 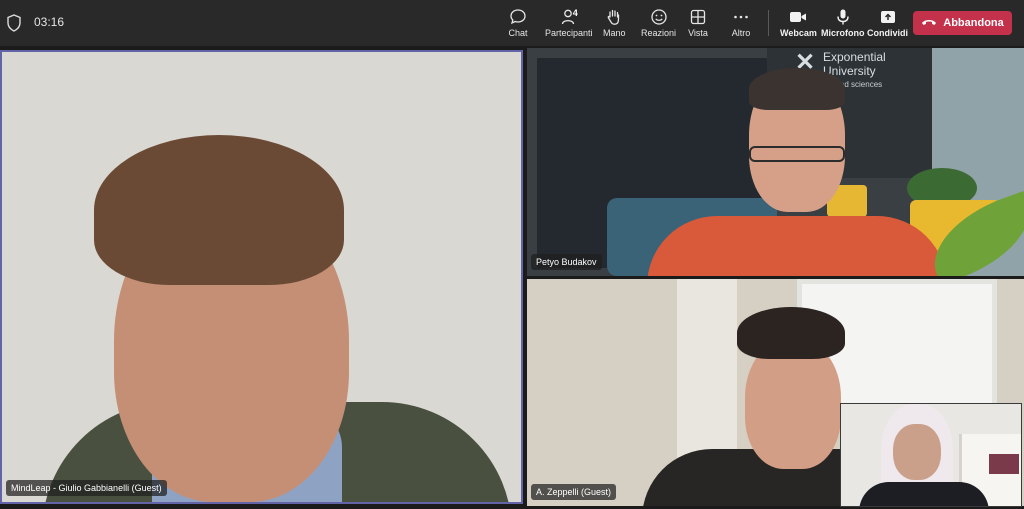 I want to click on share-label: Condividi, so click(x=887, y=33).